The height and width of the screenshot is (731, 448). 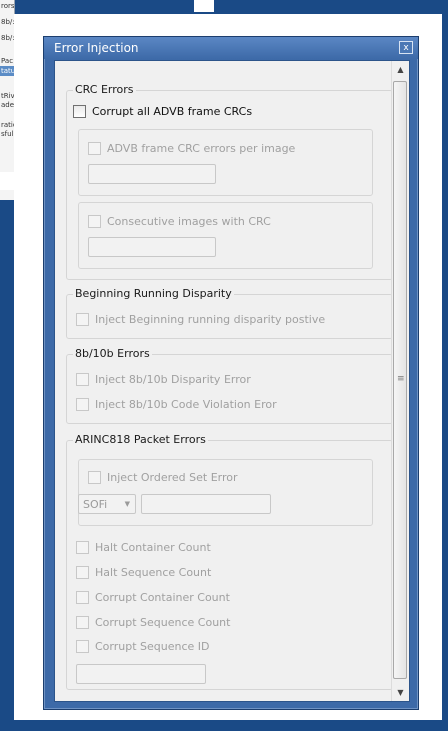 I want to click on grip-icon: ≡, so click(x=401, y=379).